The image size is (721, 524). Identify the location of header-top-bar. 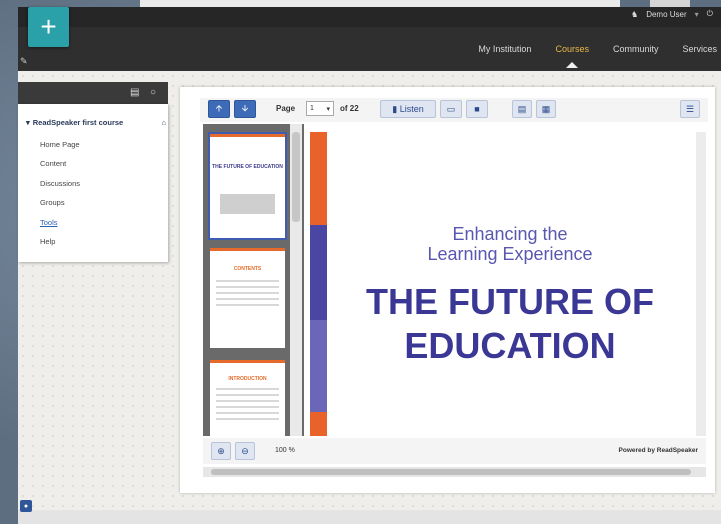
(369, 17).